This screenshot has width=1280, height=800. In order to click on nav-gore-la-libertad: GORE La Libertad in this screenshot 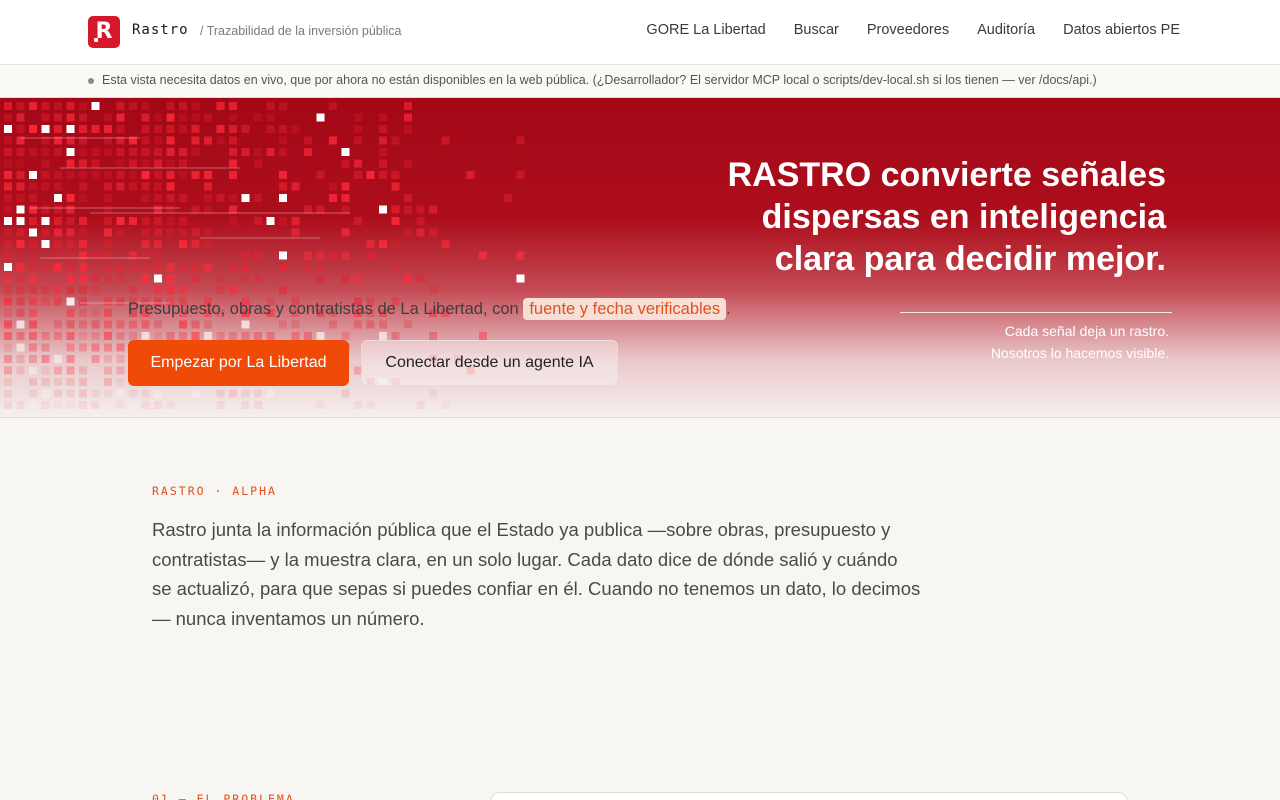, I will do `click(705, 30)`.